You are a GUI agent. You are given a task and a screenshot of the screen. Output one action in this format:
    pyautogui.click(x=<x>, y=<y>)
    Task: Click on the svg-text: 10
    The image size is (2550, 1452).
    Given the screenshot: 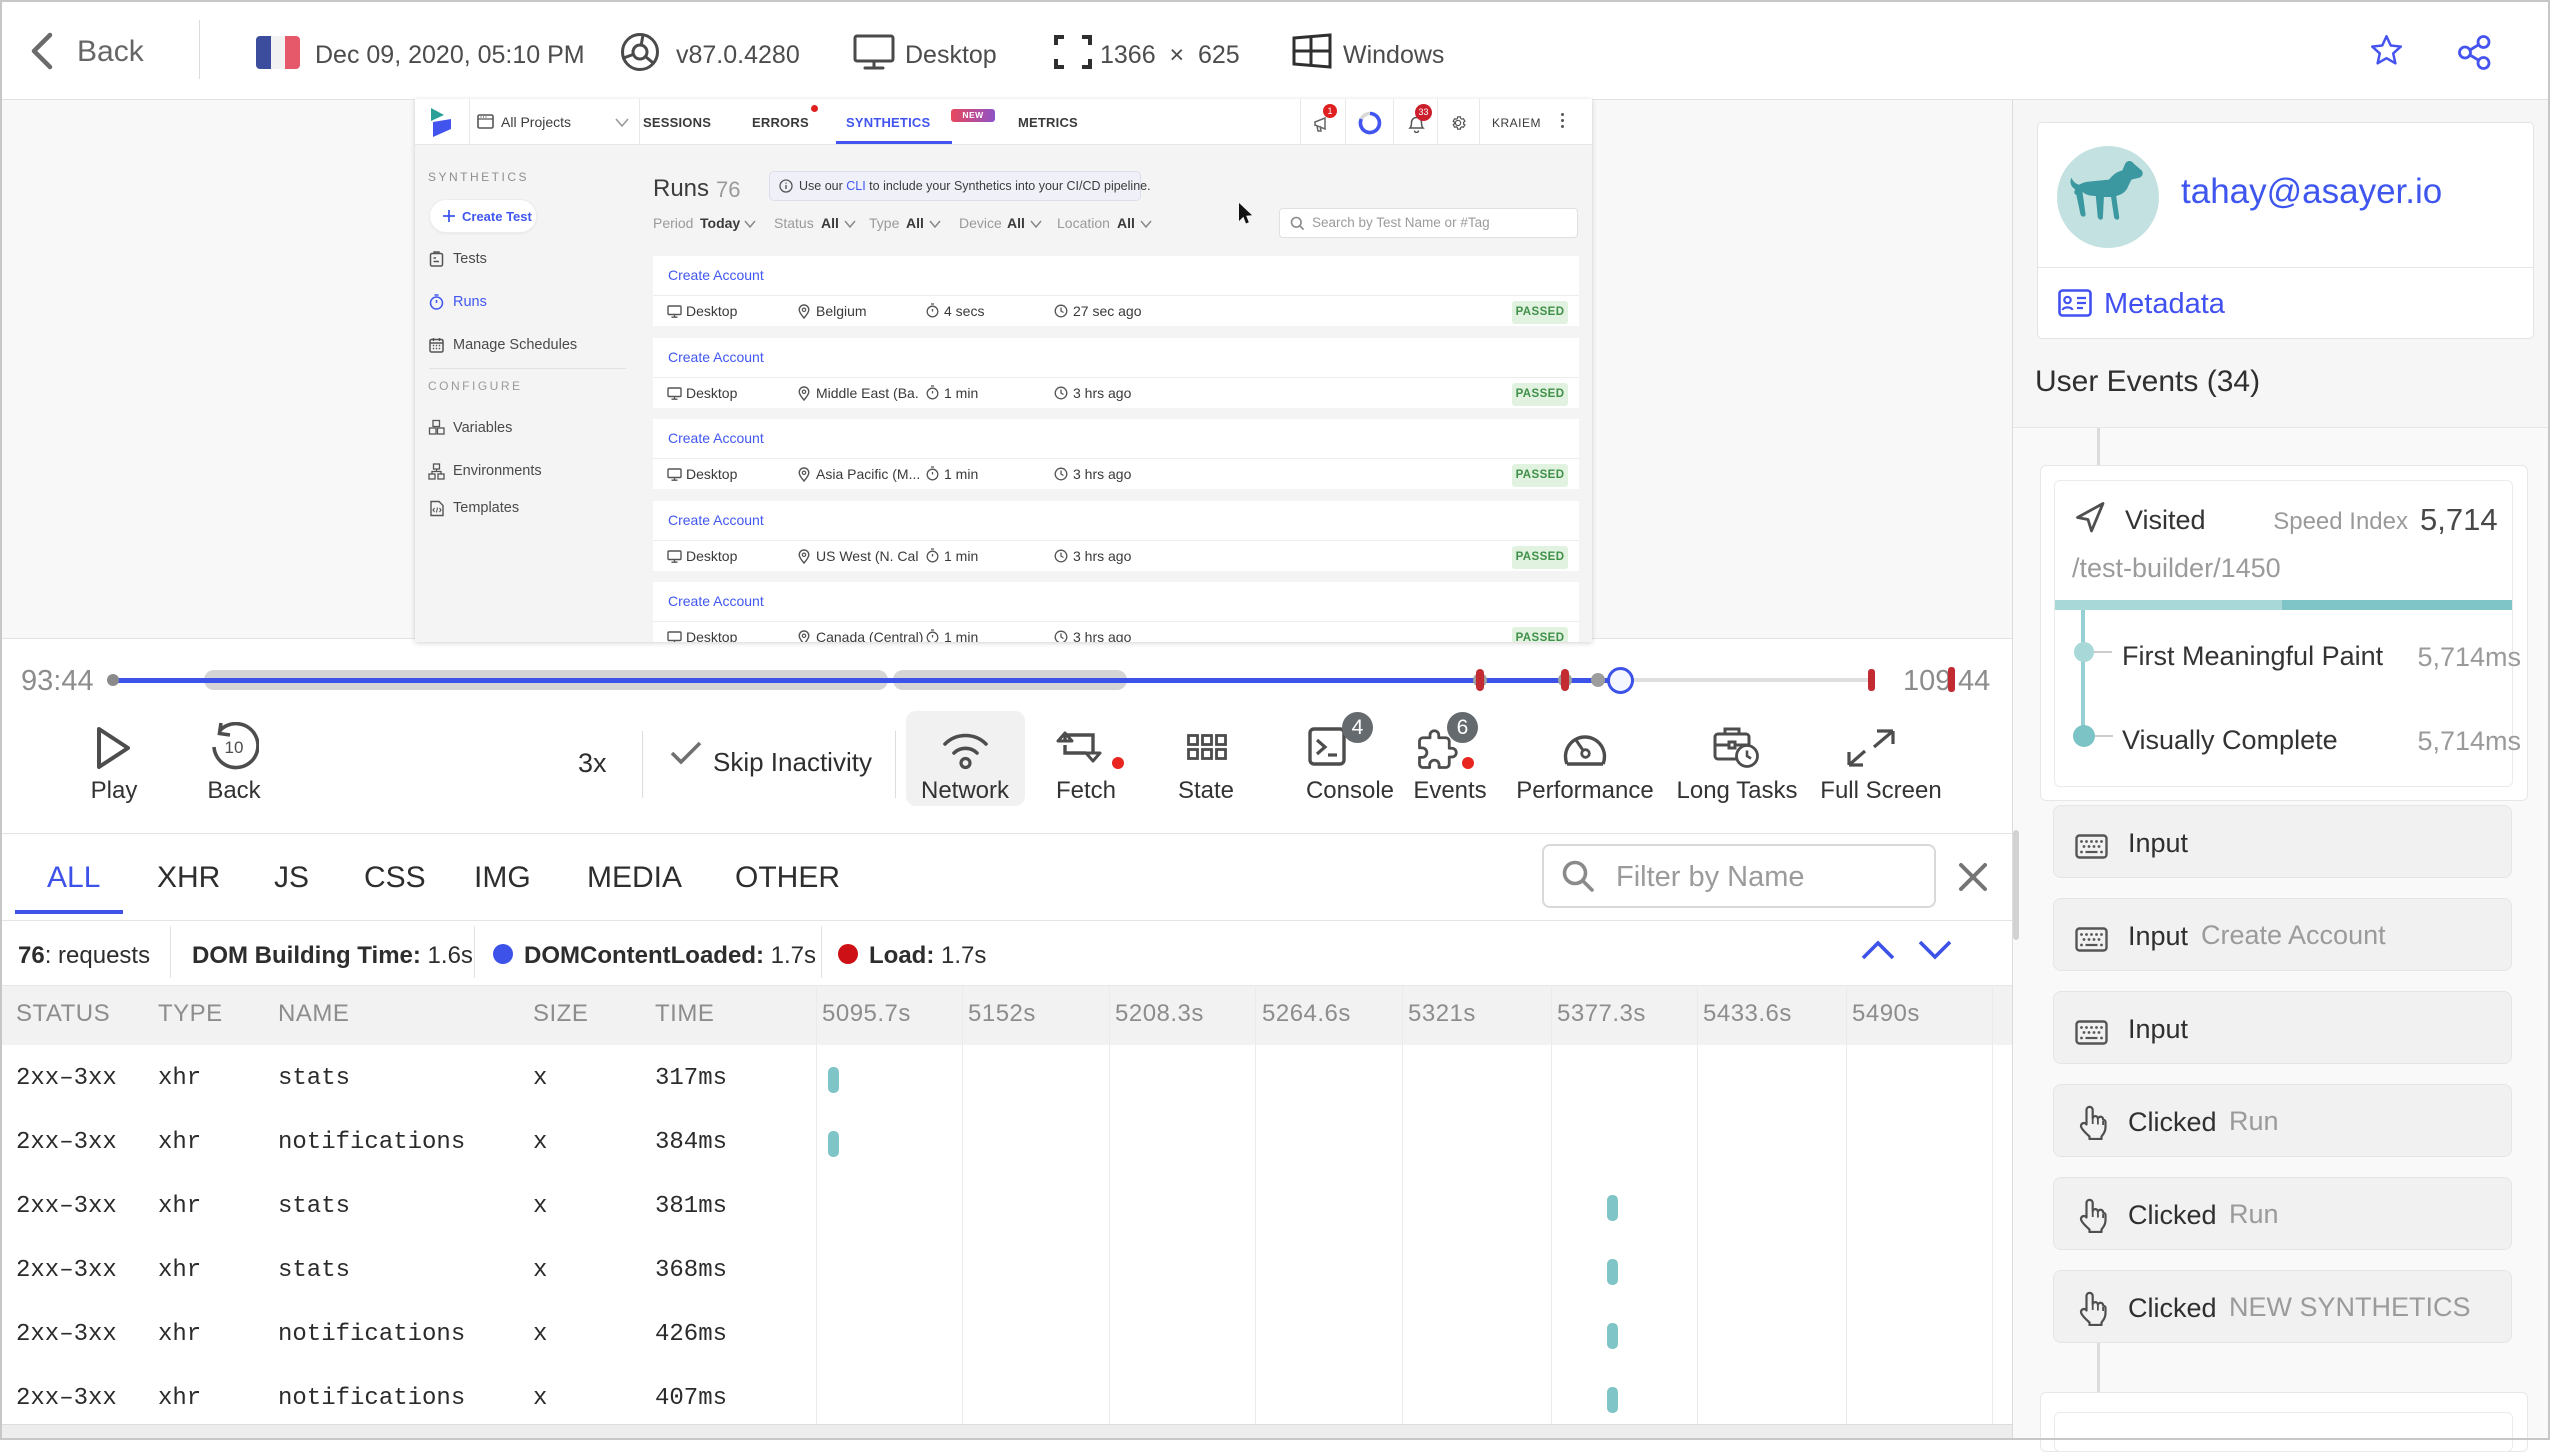 What is the action you would take?
    pyautogui.click(x=234, y=747)
    